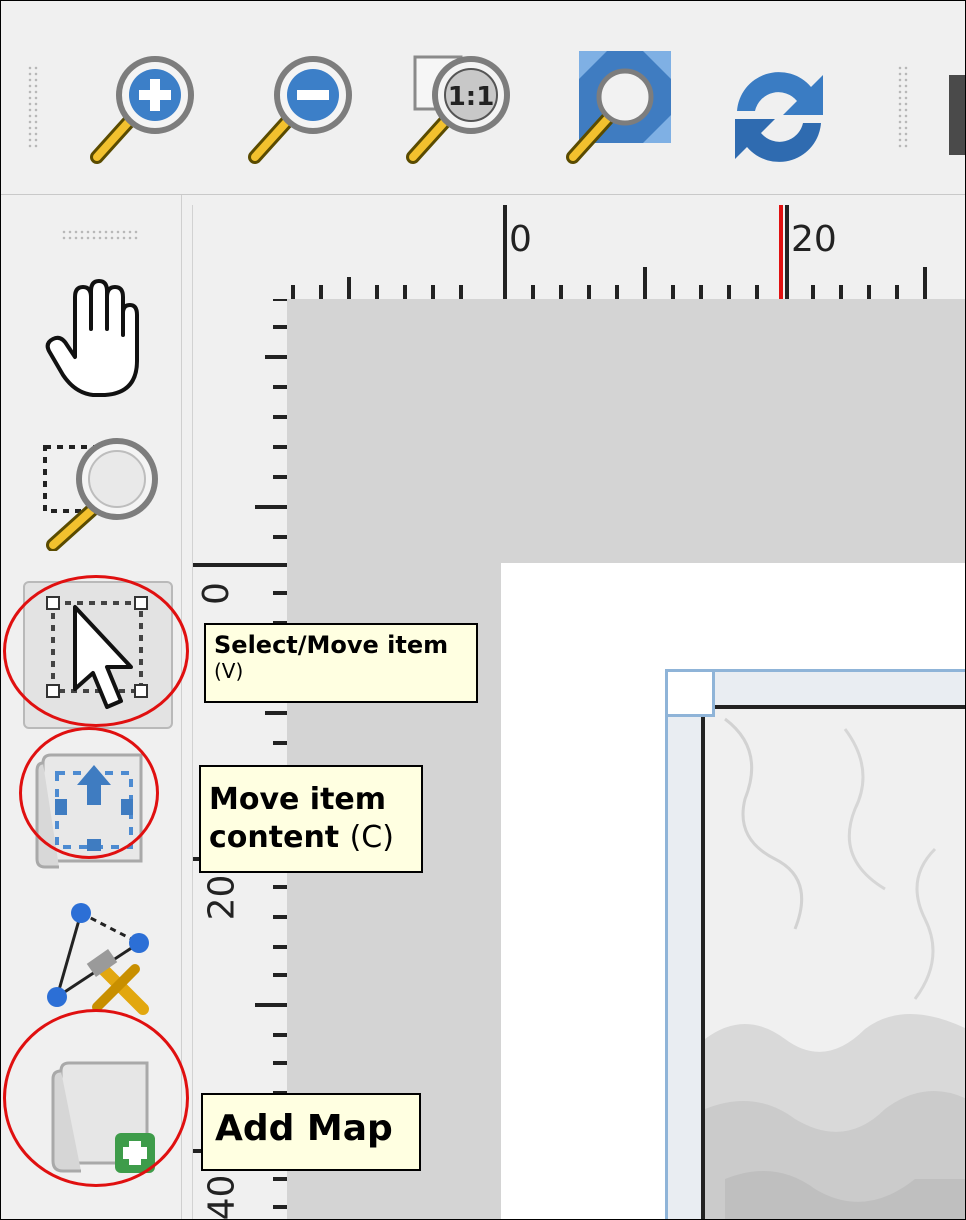 This screenshot has width=966, height=1220. I want to click on zoom-in-button, so click(141, 109).